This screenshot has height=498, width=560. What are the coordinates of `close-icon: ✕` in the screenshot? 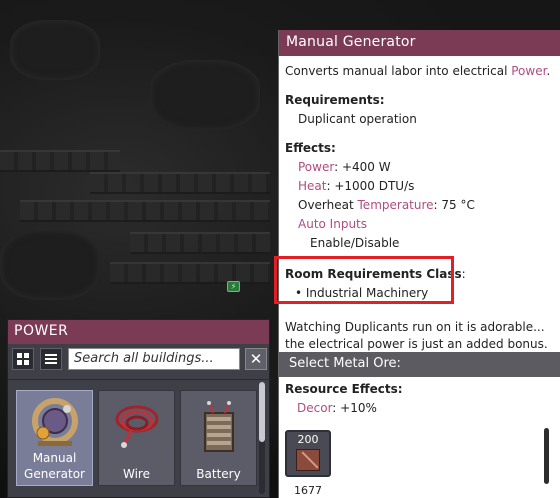 It's located at (256, 359).